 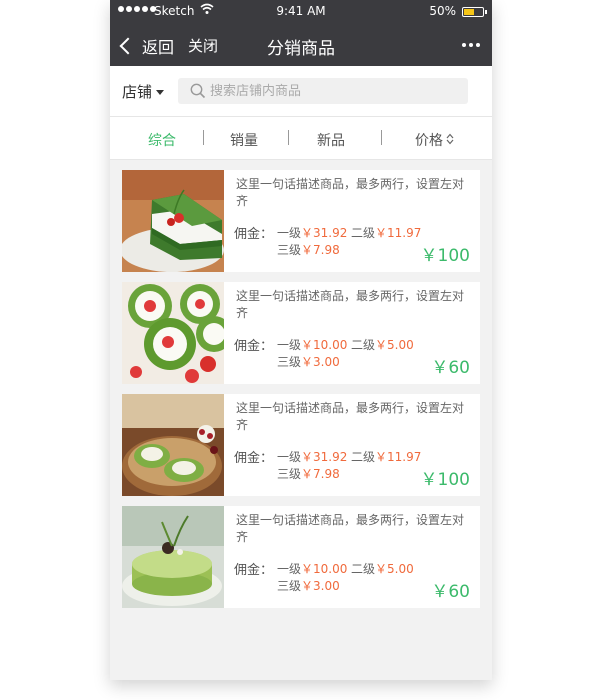 What do you see at coordinates (335, 91) in the screenshot?
I see `search-input` at bounding box center [335, 91].